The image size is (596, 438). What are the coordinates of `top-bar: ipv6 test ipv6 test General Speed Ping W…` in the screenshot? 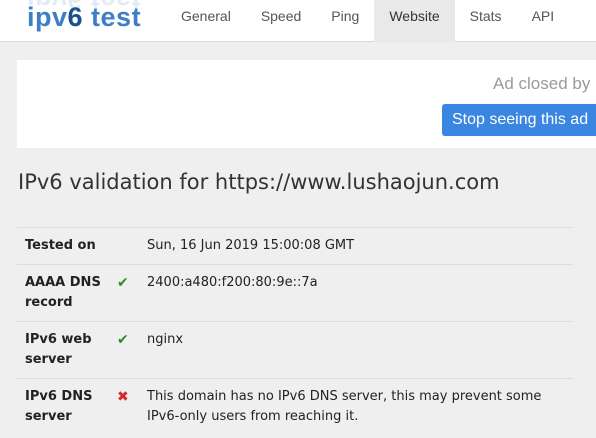 It's located at (298, 21).